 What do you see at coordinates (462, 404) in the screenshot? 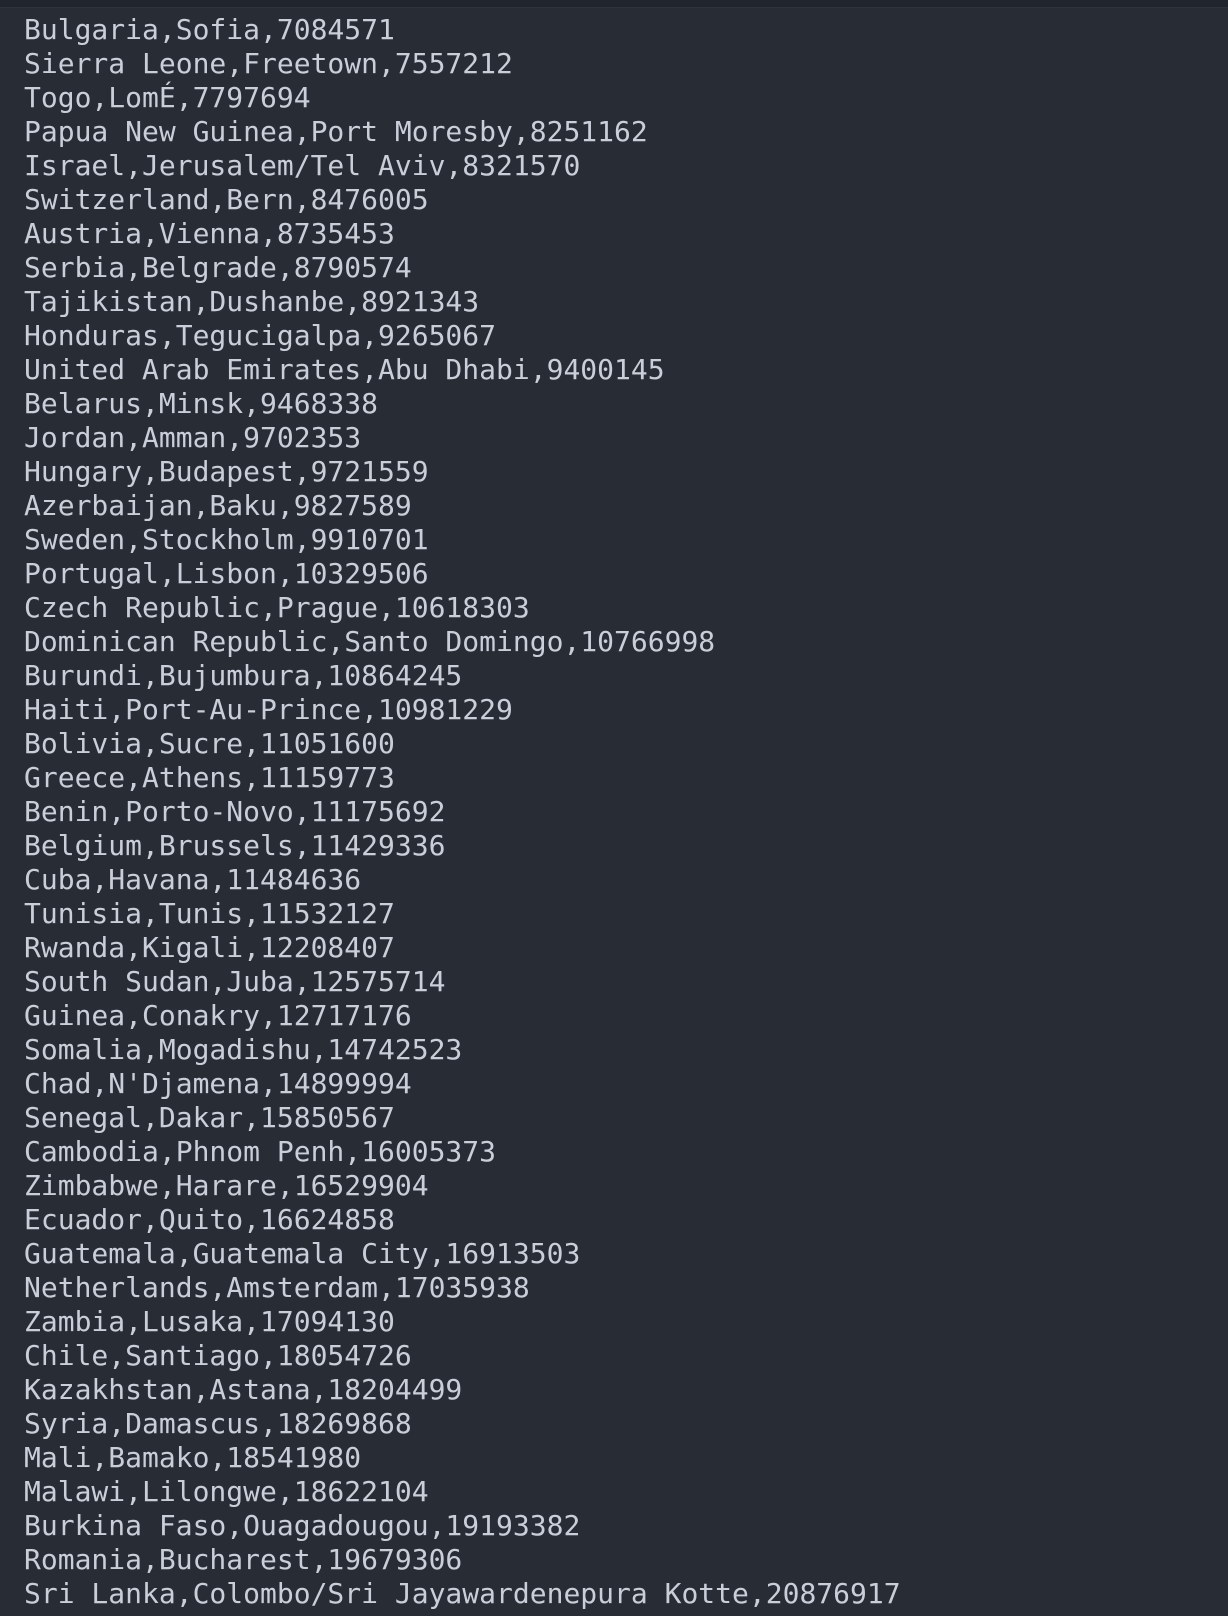
I see `text-line: Belarus,Minsk,9468338` at bounding box center [462, 404].